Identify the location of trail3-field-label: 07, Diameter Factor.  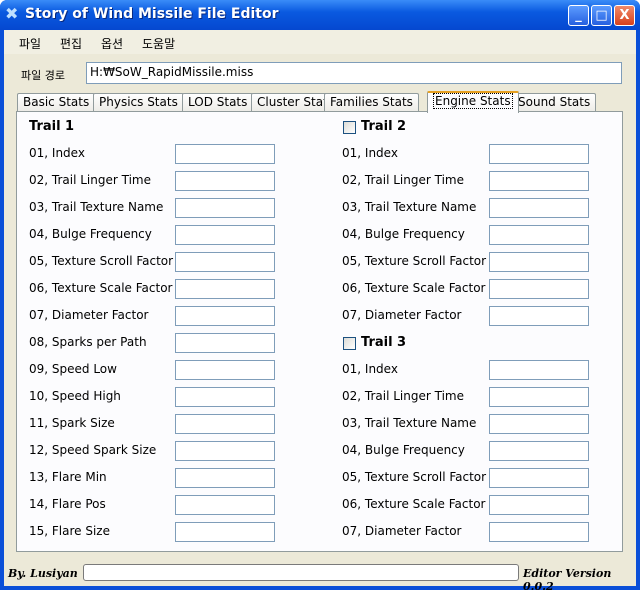
(402, 531).